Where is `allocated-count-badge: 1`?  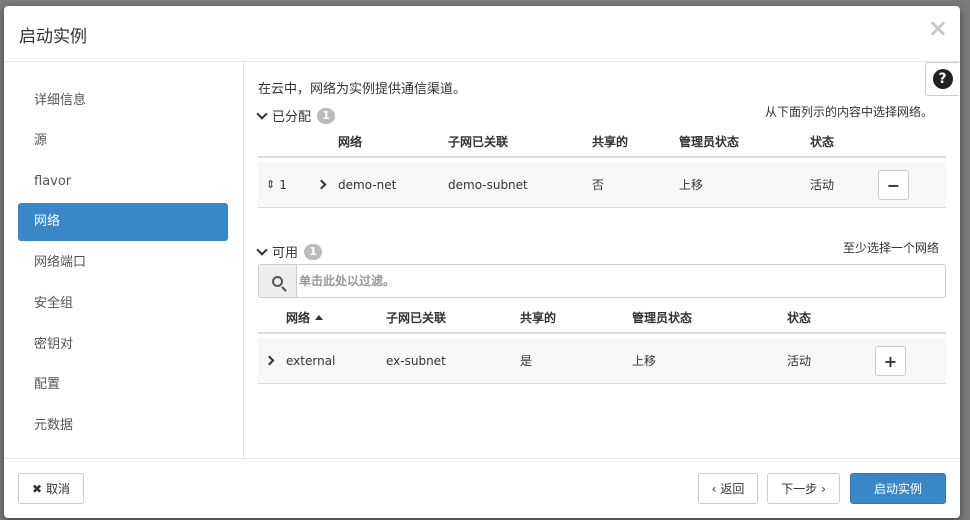
allocated-count-badge: 1 is located at coordinates (326, 115).